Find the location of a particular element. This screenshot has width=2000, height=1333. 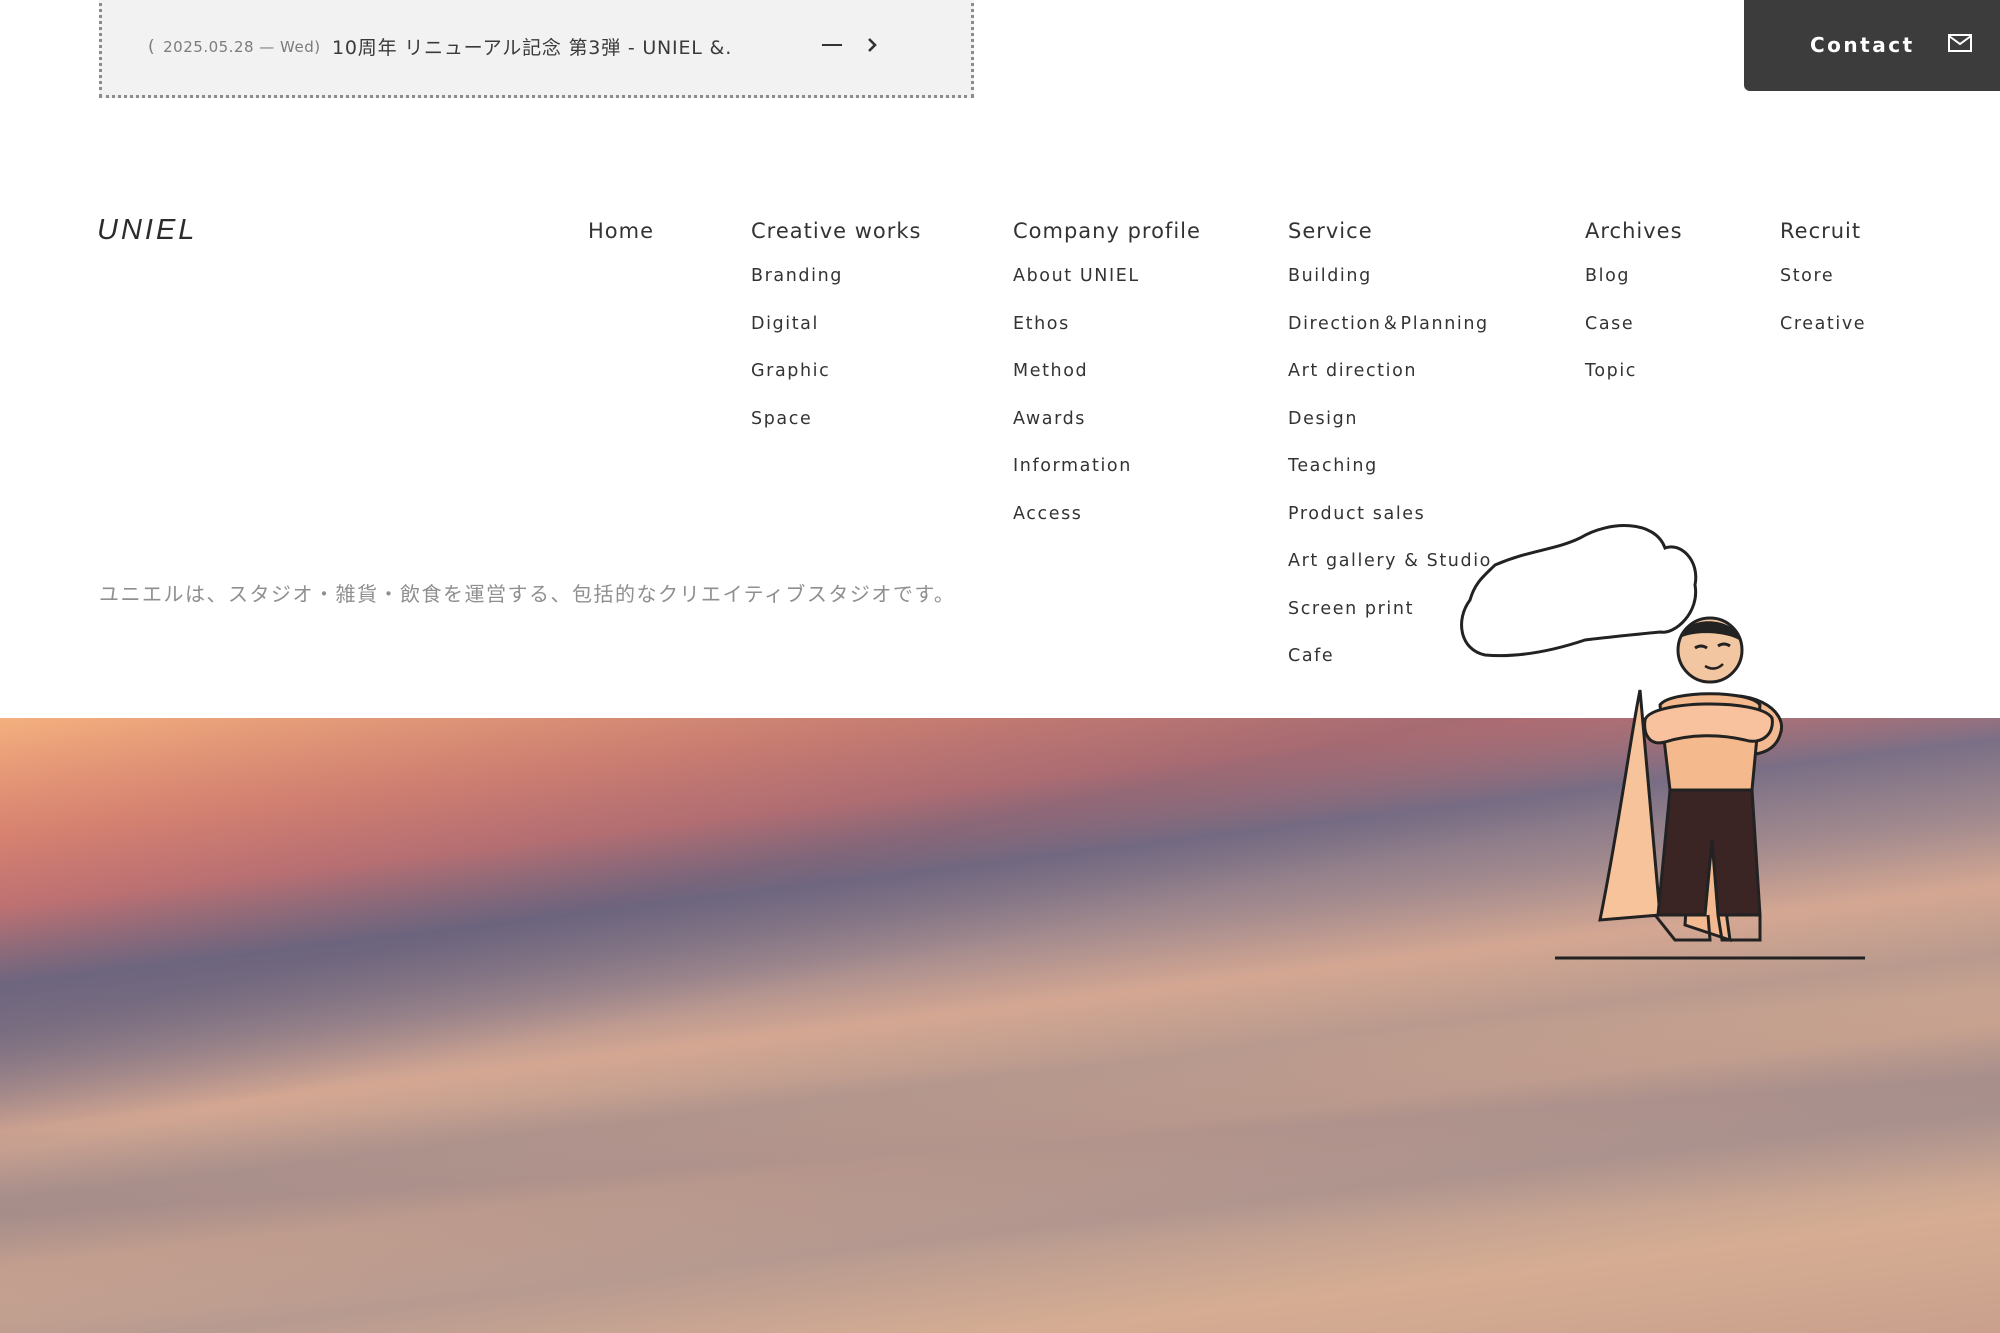

nav-link-design: Design is located at coordinates (1390, 431).